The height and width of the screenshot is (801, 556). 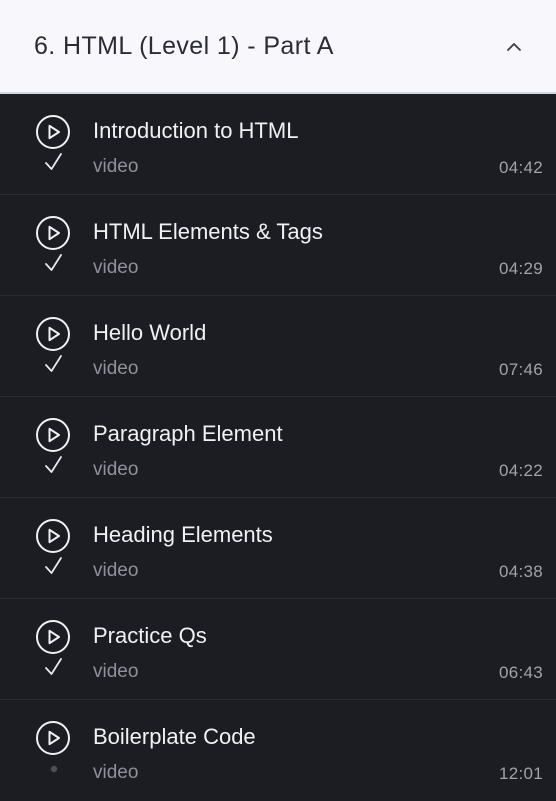 I want to click on lecture-item: Paragraph Element video 04:22, so click(x=278, y=447).